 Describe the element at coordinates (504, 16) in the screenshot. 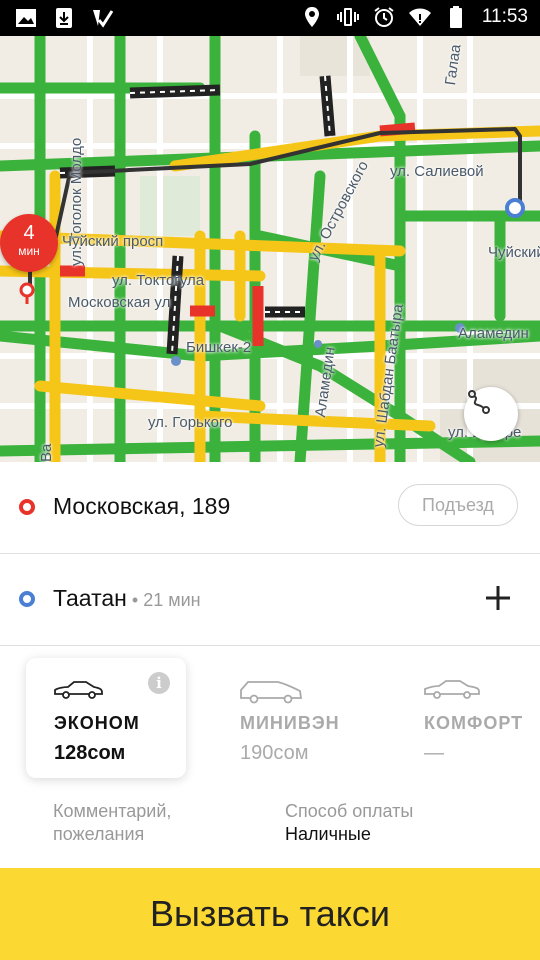

I see `clock: 11:53` at that location.